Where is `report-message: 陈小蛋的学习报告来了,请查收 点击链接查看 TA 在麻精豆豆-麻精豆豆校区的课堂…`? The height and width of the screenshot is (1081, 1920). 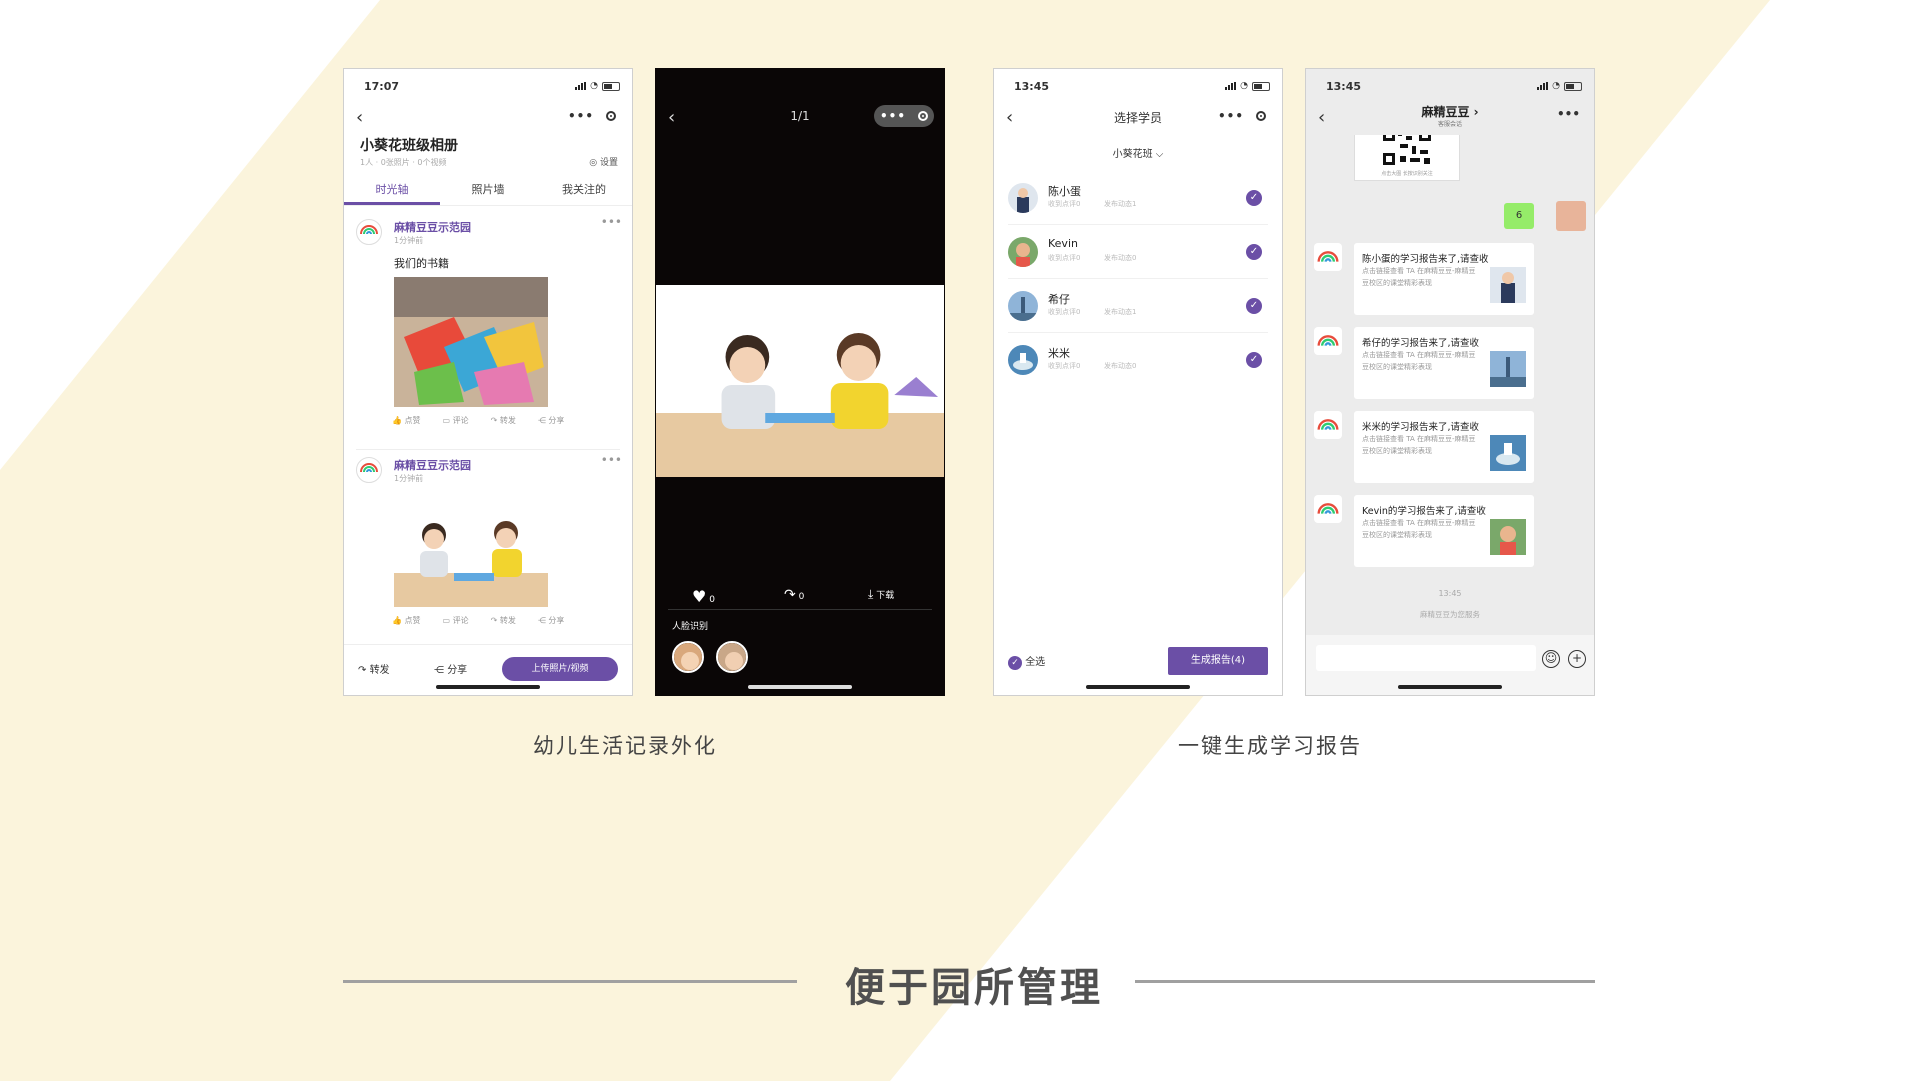 report-message: 陈小蛋的学习报告来了,请查收 点击链接查看 TA 在麻精豆豆-麻精豆豆校区的课堂… is located at coordinates (1430, 279).